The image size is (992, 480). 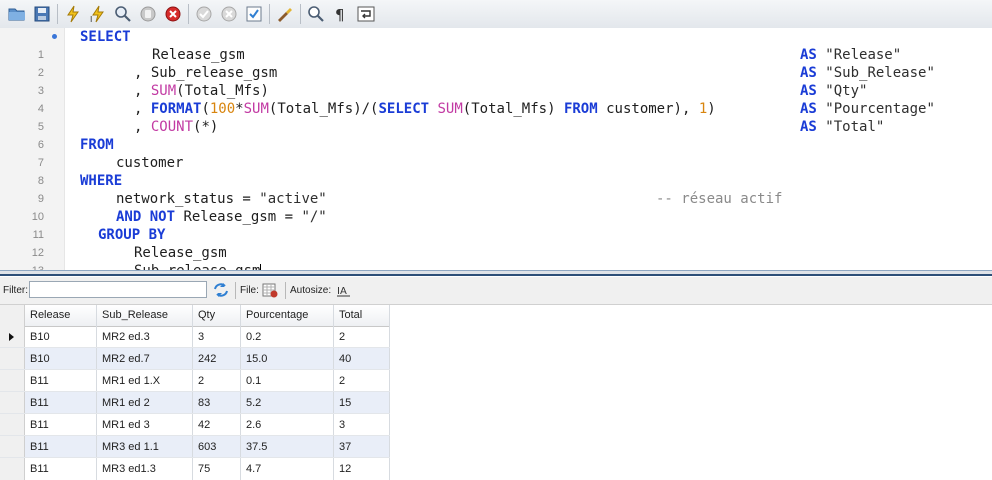 I want to click on table-cell: MR3 ed 1.1, so click(x=145, y=447).